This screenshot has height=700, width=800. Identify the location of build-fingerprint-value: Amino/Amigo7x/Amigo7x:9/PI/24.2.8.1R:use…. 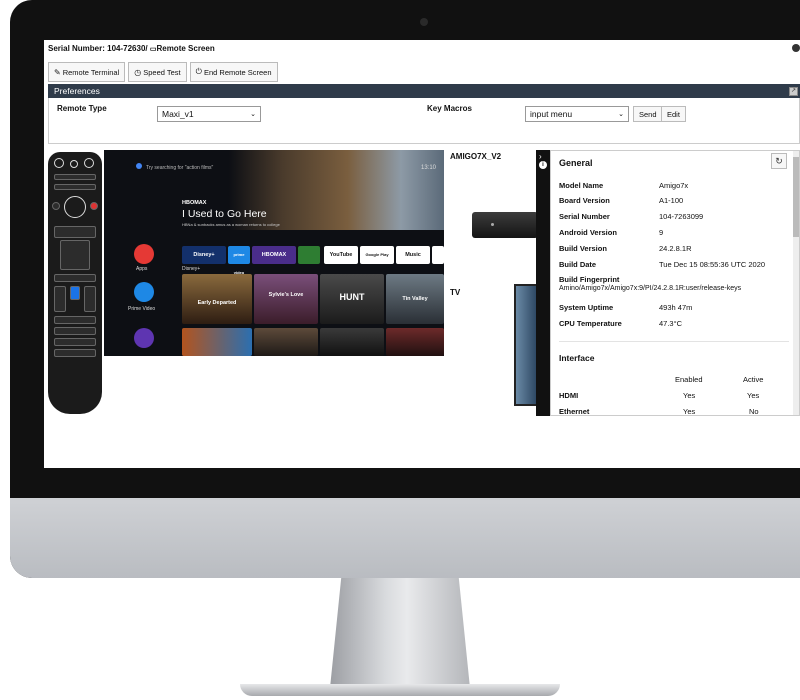
(650, 288).